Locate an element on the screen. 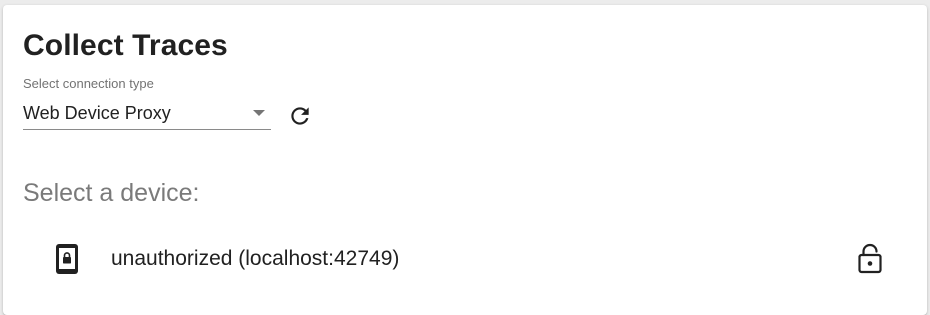  connection-type-value: Web Device Proxy is located at coordinates (97, 113).